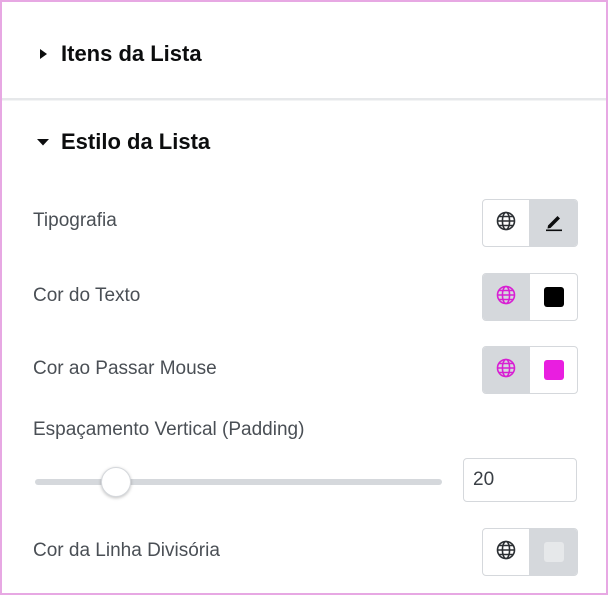 This screenshot has width=608, height=595. Describe the element at coordinates (304, 54) in the screenshot. I see `section-itens-da-lista: Itens da Lista` at that location.